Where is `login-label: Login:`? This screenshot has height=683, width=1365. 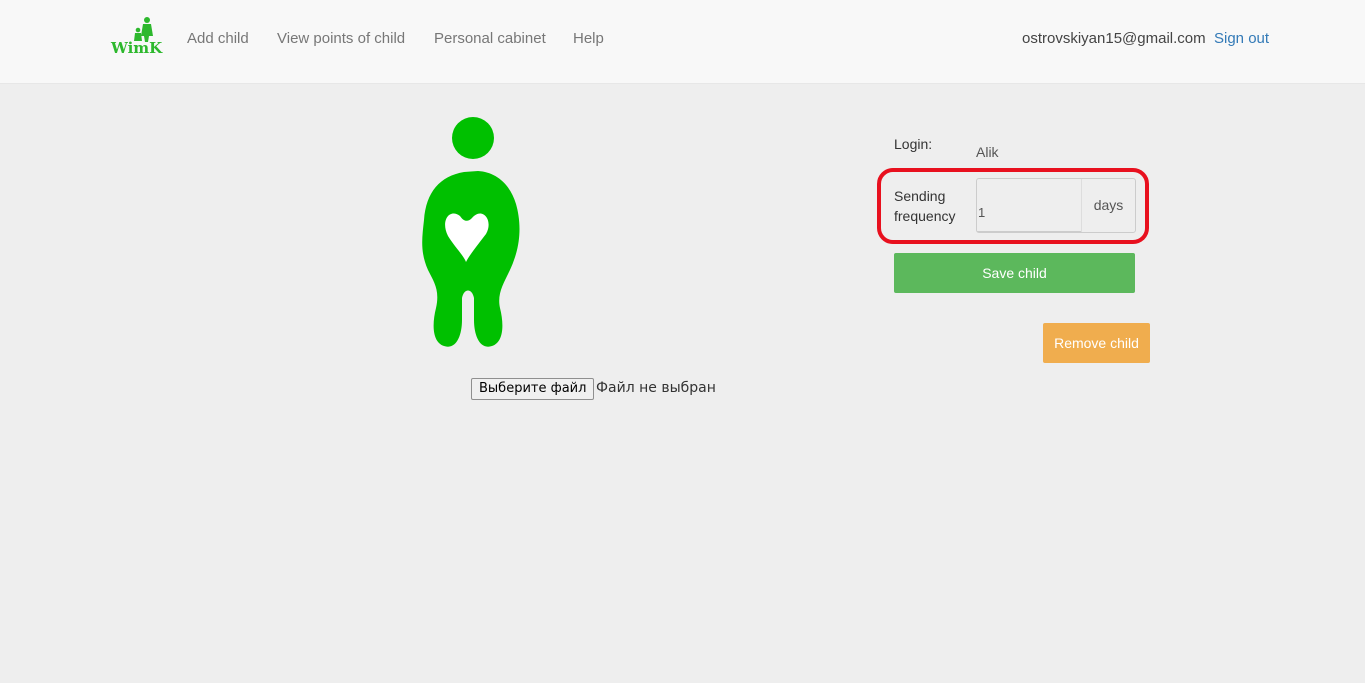
login-label: Login: is located at coordinates (913, 144).